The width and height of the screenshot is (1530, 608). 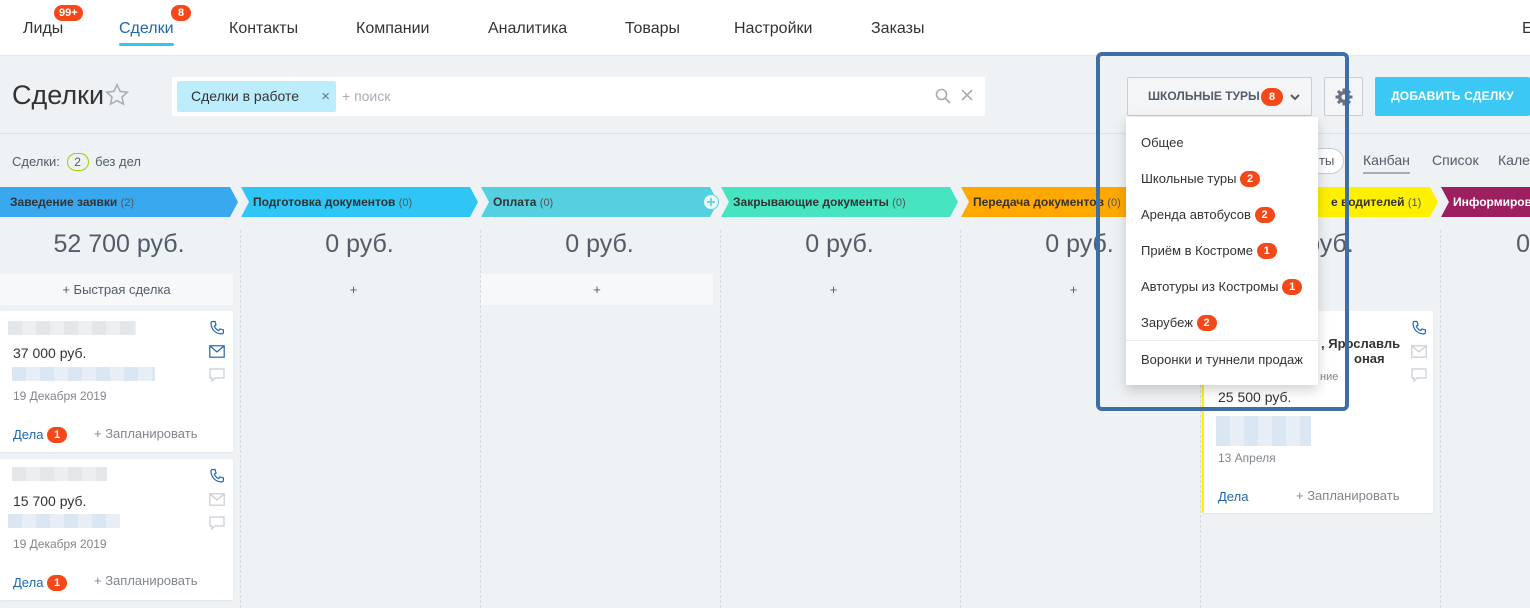 I want to click on stage-header: Оплата (0), so click(x=599, y=202).